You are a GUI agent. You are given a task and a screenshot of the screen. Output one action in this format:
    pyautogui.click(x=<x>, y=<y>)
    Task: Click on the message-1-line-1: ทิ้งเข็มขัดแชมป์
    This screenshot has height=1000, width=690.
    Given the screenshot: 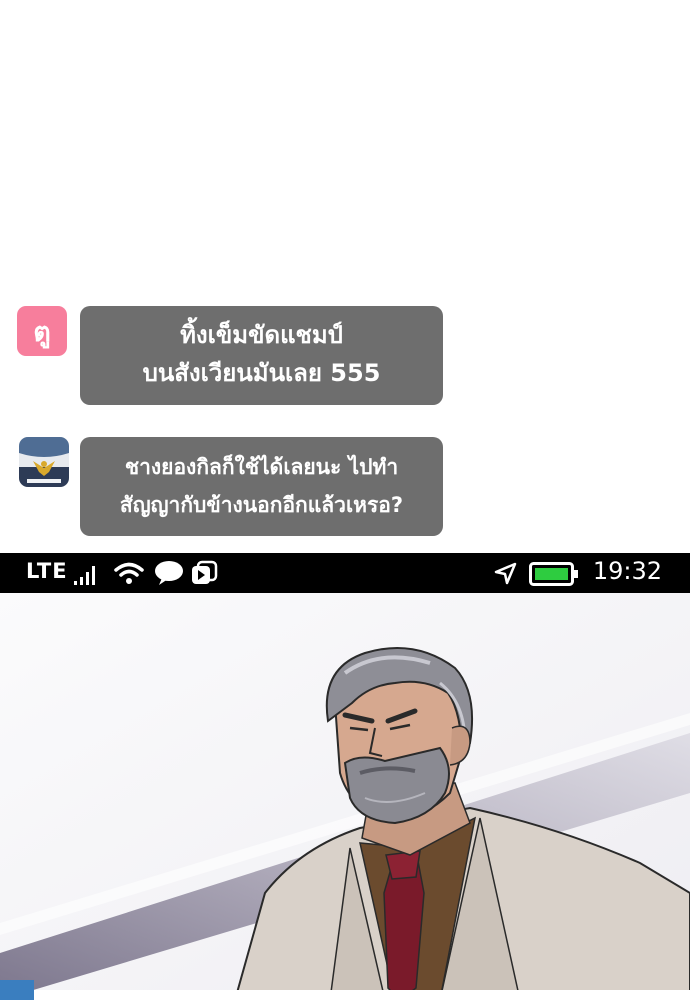 What is the action you would take?
    pyautogui.click(x=261, y=335)
    